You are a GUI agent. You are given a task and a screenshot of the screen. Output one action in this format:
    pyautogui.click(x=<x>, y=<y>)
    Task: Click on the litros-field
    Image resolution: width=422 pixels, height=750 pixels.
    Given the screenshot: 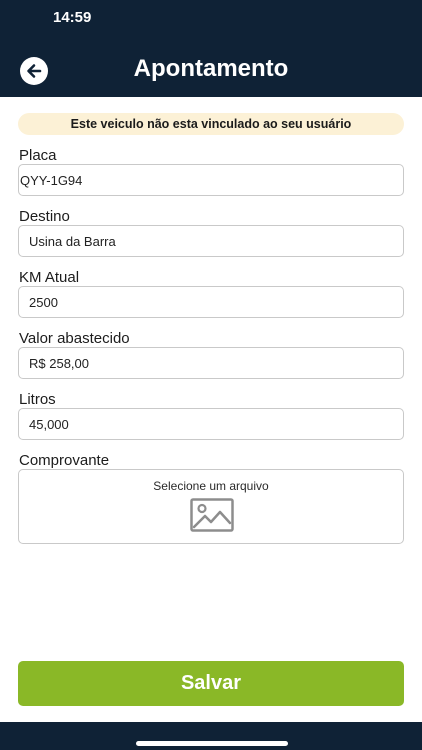 What is the action you would take?
    pyautogui.click(x=211, y=424)
    